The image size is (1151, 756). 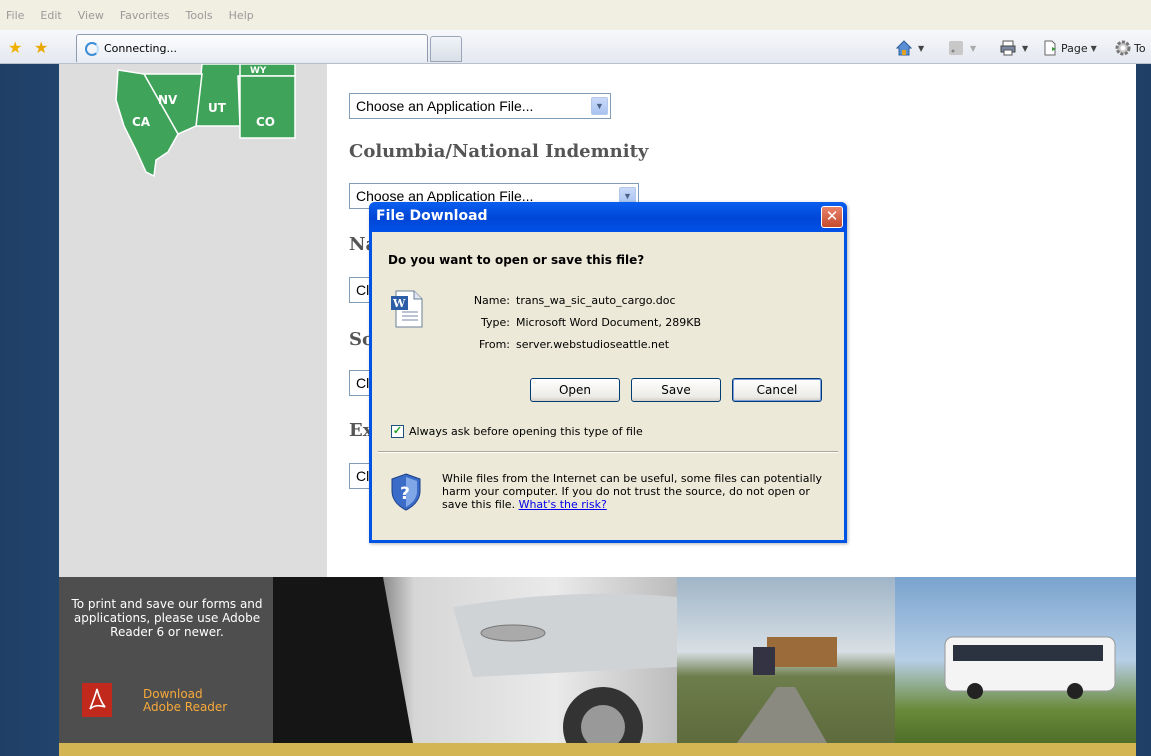 I want to click on application-file-select: Choose an Application File... ▼, so click(x=480, y=106).